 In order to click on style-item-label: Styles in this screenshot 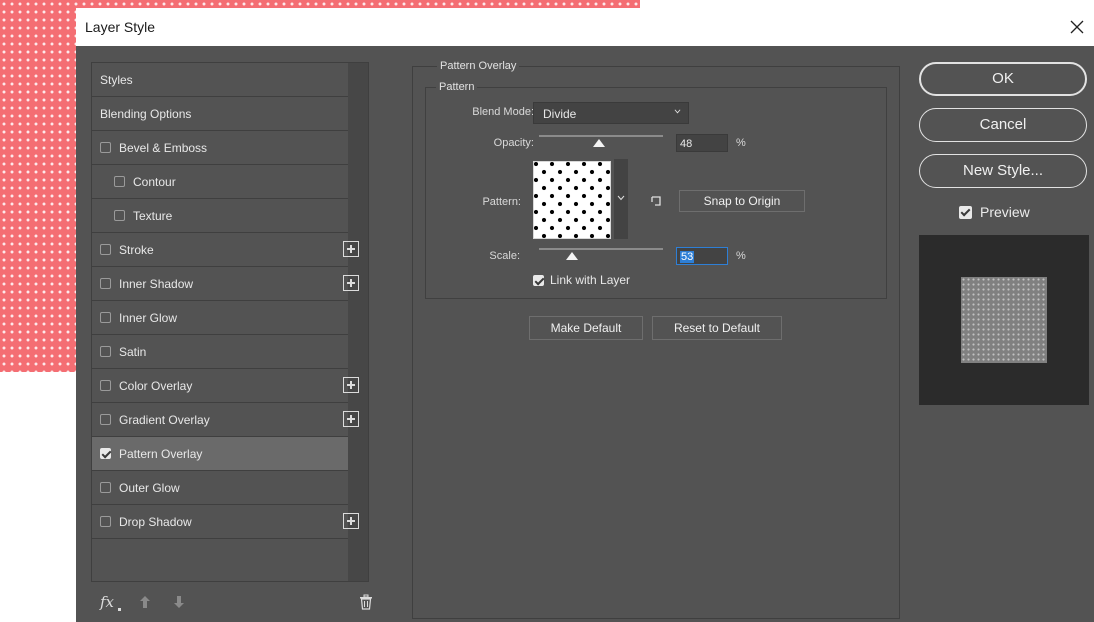, I will do `click(116, 79)`.